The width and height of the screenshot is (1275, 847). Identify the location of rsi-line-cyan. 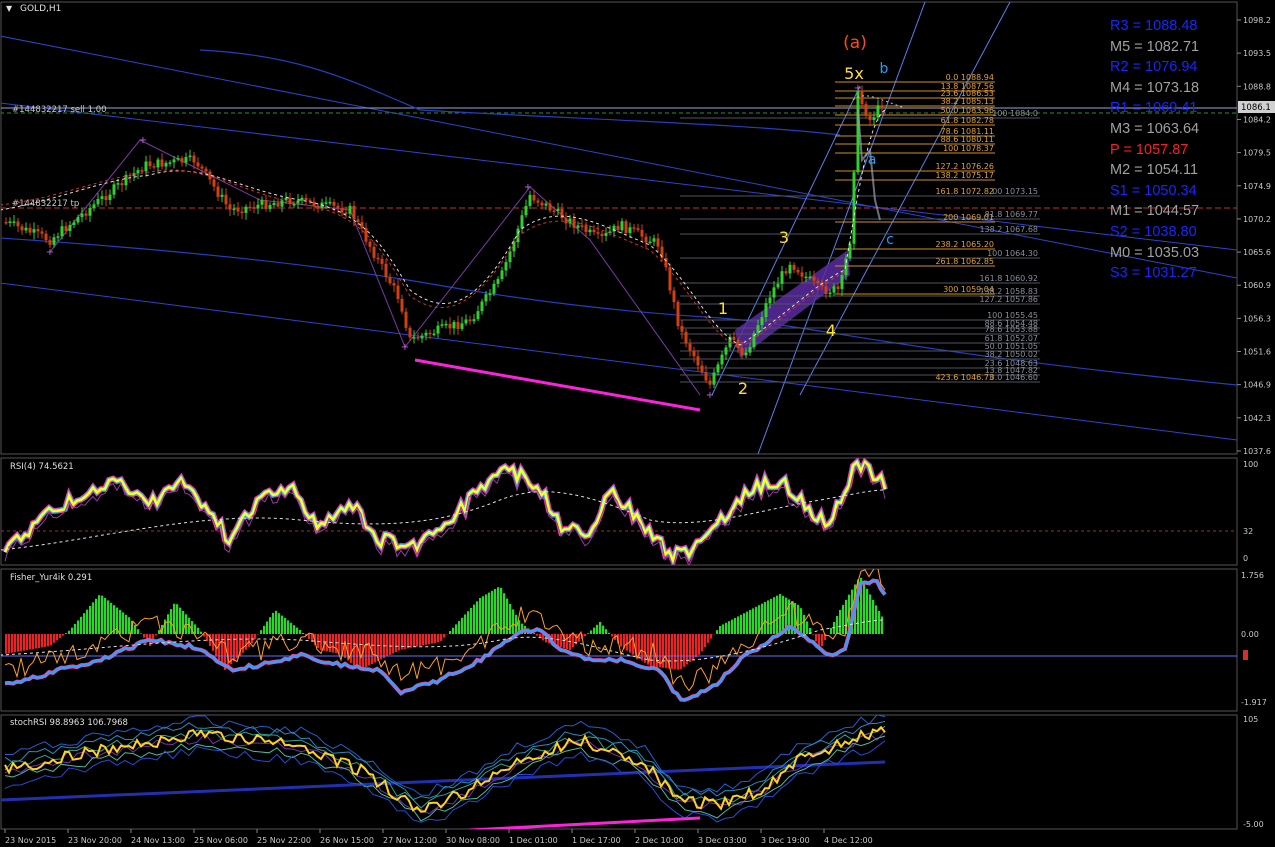
(445, 511).